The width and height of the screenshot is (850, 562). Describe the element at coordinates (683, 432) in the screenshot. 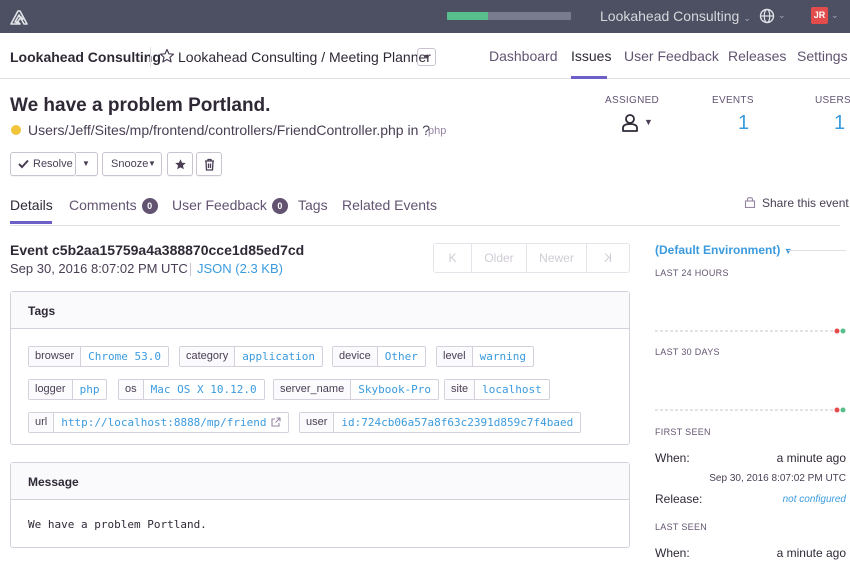

I see `first-seen-label: FIRST SEEN` at that location.